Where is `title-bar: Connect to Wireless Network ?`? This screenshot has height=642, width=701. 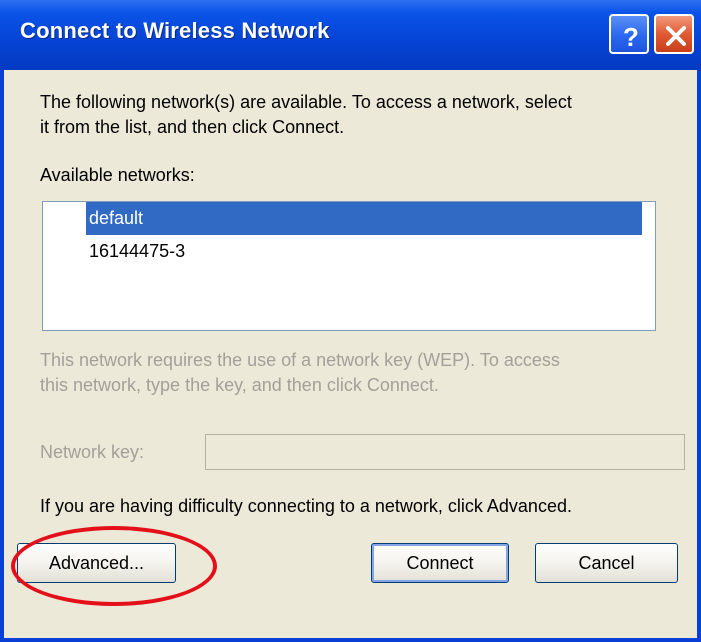
title-bar: Connect to Wireless Network ? is located at coordinates (350, 35).